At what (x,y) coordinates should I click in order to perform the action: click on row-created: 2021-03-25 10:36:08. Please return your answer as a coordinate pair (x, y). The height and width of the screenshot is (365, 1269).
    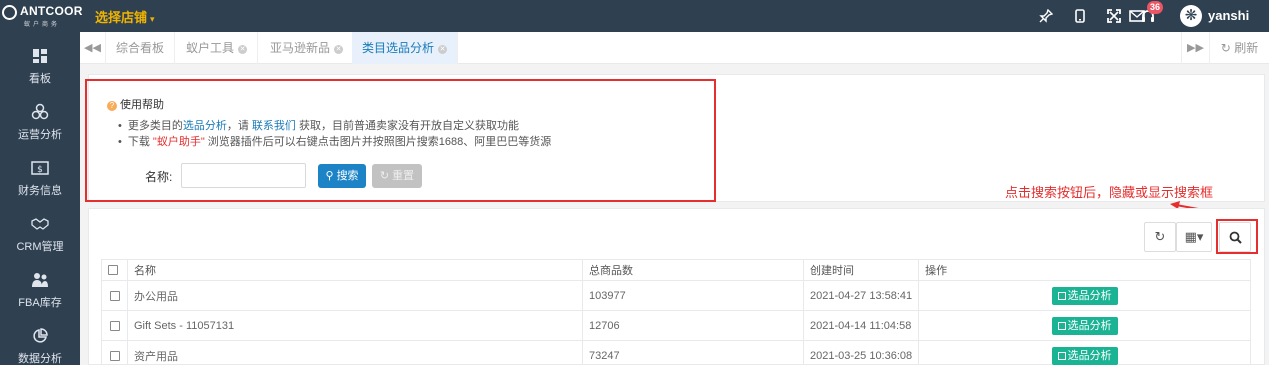
    Looking at the image, I should click on (861, 352).